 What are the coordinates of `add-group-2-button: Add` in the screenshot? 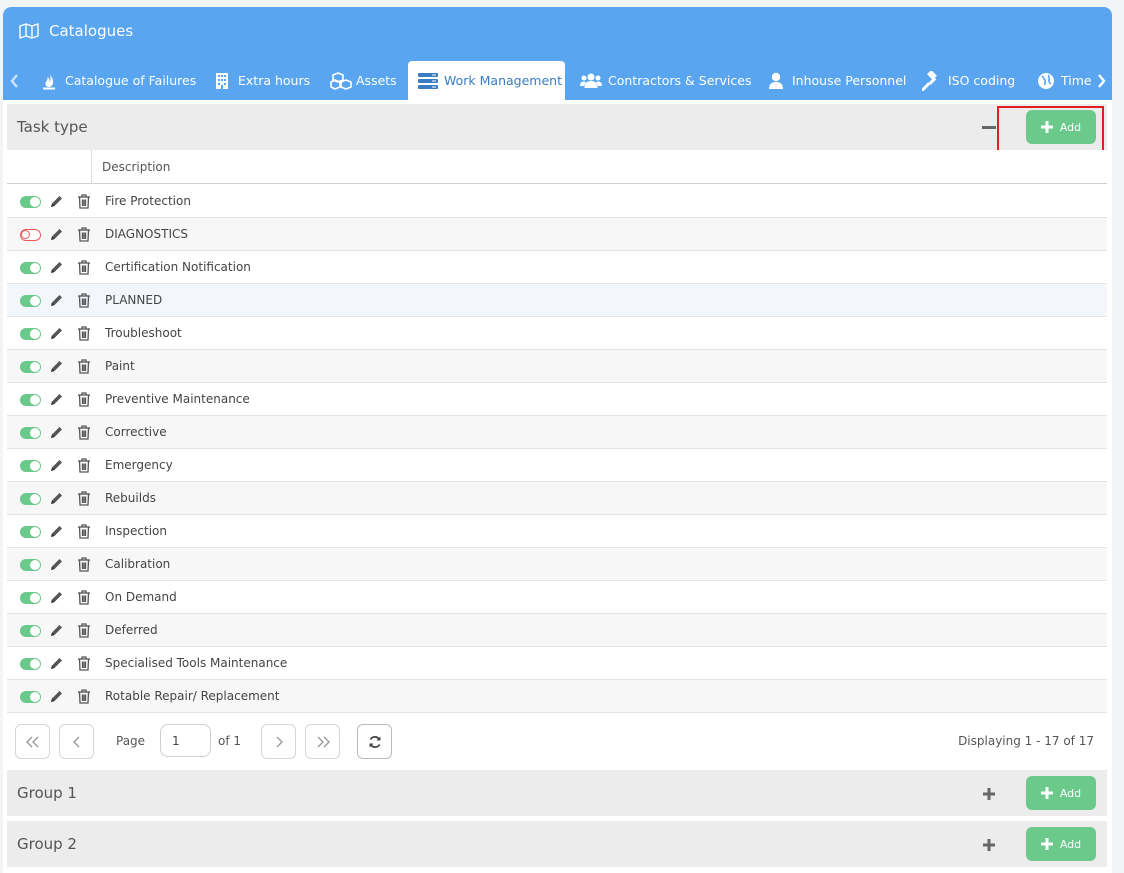 It's located at (1061, 844).